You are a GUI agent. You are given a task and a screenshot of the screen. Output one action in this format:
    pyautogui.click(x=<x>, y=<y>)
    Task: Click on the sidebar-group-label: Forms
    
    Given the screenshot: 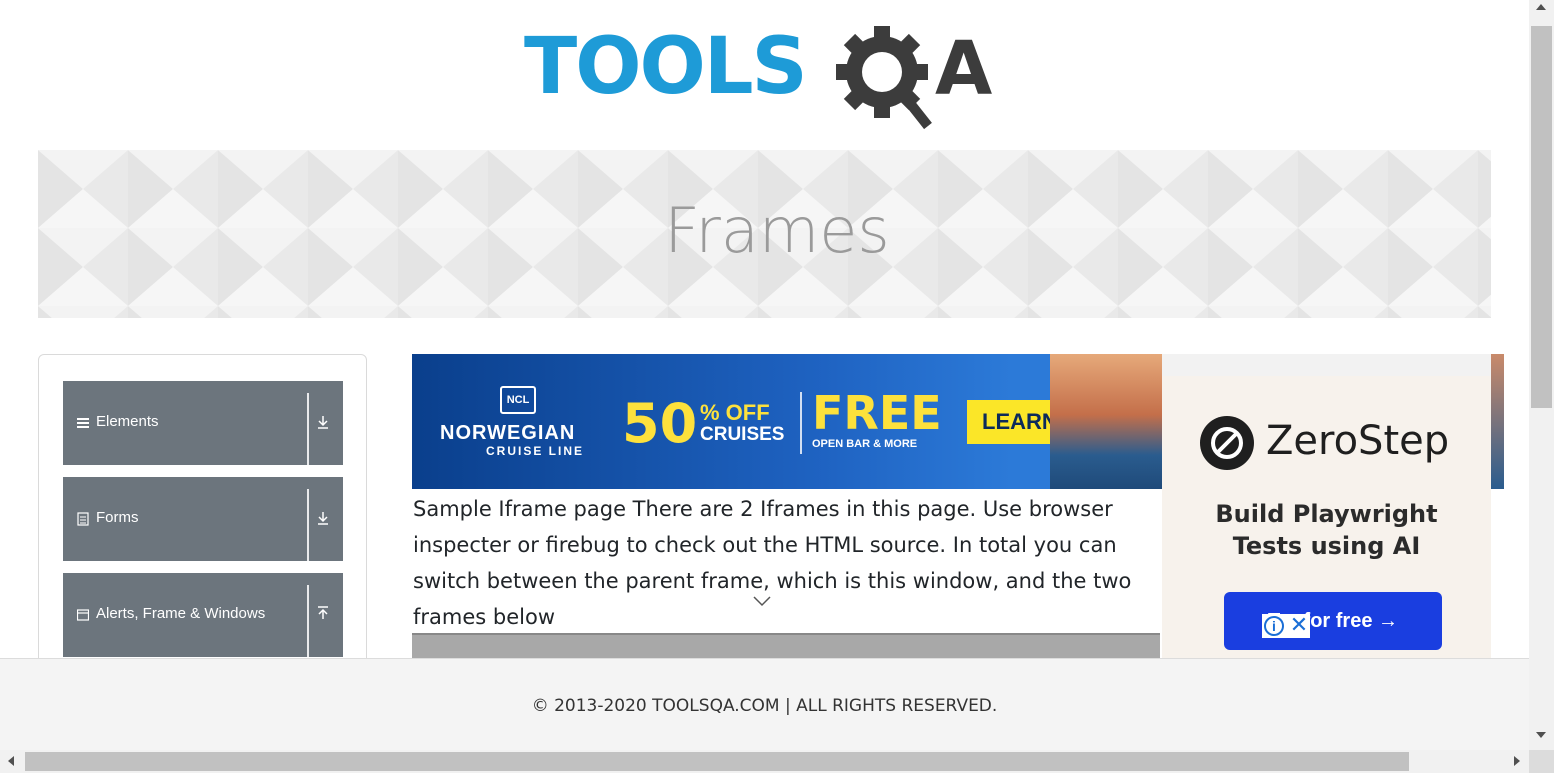 What is the action you would take?
    pyautogui.click(x=117, y=517)
    